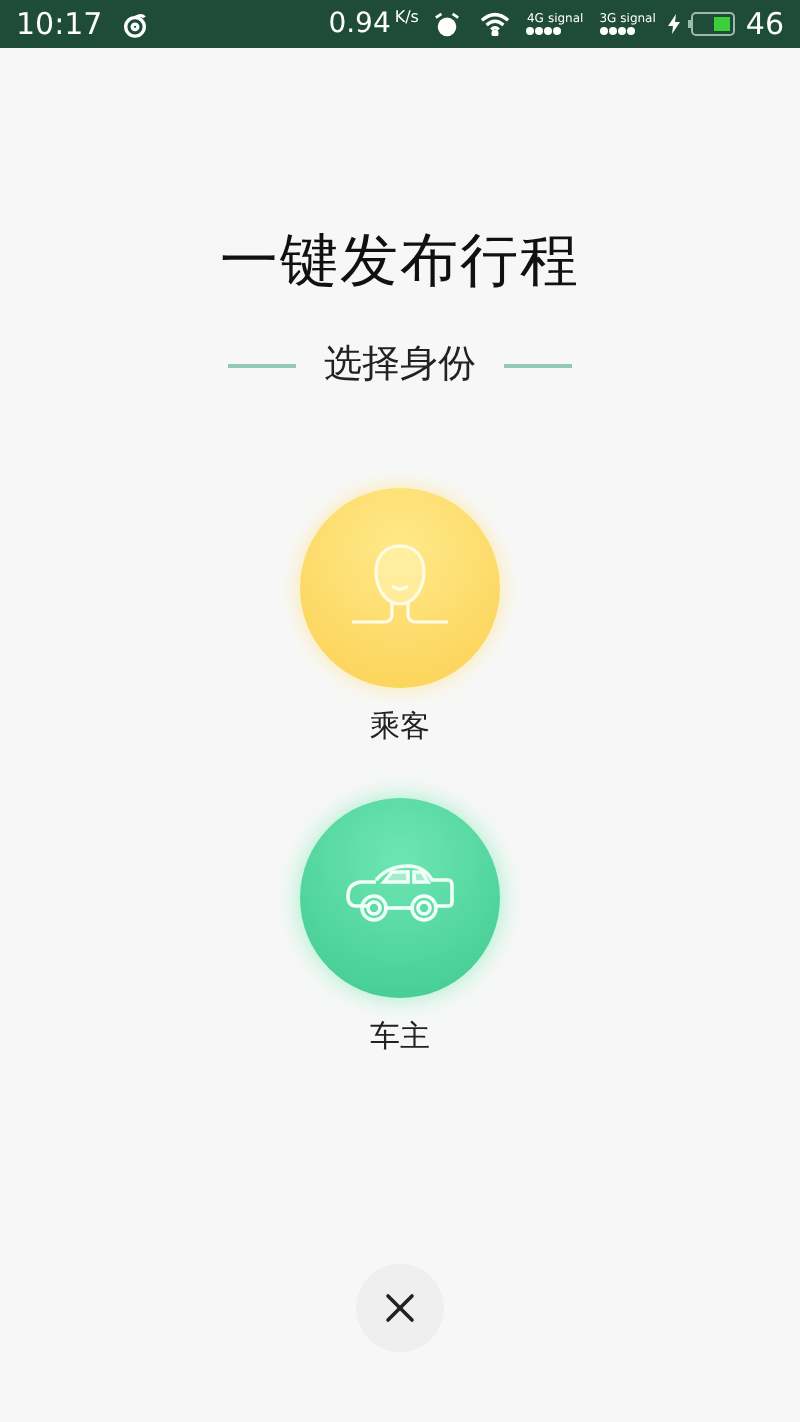 The image size is (800, 1422). I want to click on role-label: 乘客, so click(400, 727).